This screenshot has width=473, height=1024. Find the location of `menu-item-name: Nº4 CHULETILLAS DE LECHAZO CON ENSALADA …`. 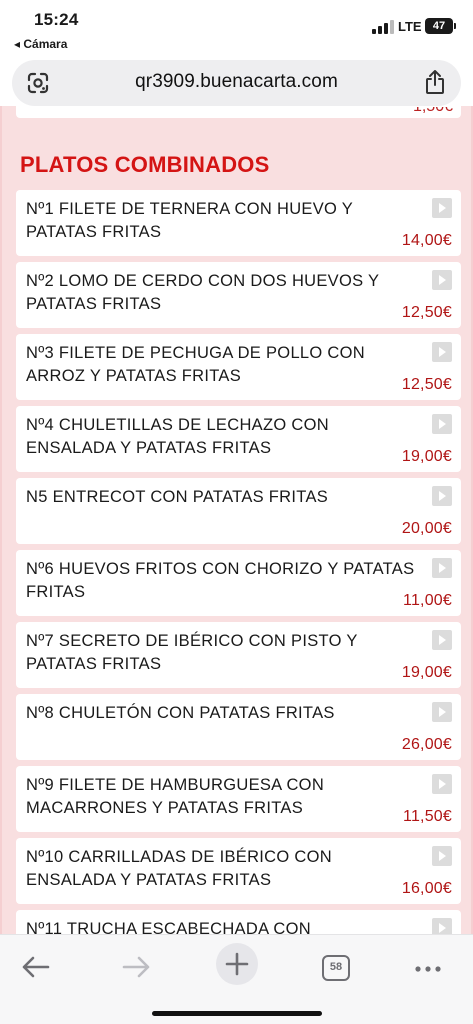

menu-item-name: Nº4 CHULETILLAS DE LECHAZO CON ENSALADA … is located at coordinates (177, 436).